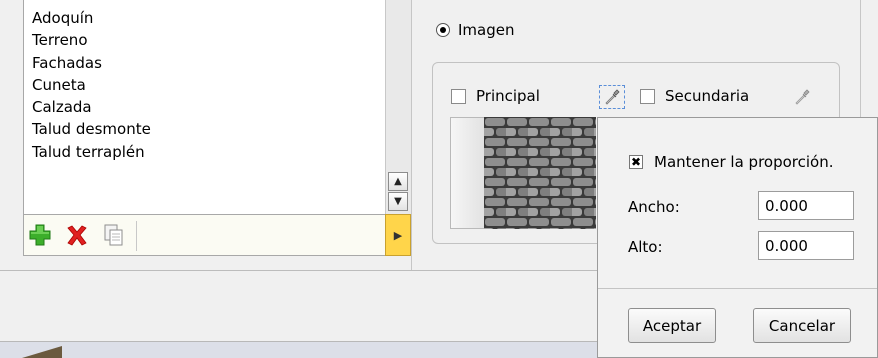 Image resolution: width=878 pixels, height=358 pixels. I want to click on list-item: Calzada, so click(91, 107).